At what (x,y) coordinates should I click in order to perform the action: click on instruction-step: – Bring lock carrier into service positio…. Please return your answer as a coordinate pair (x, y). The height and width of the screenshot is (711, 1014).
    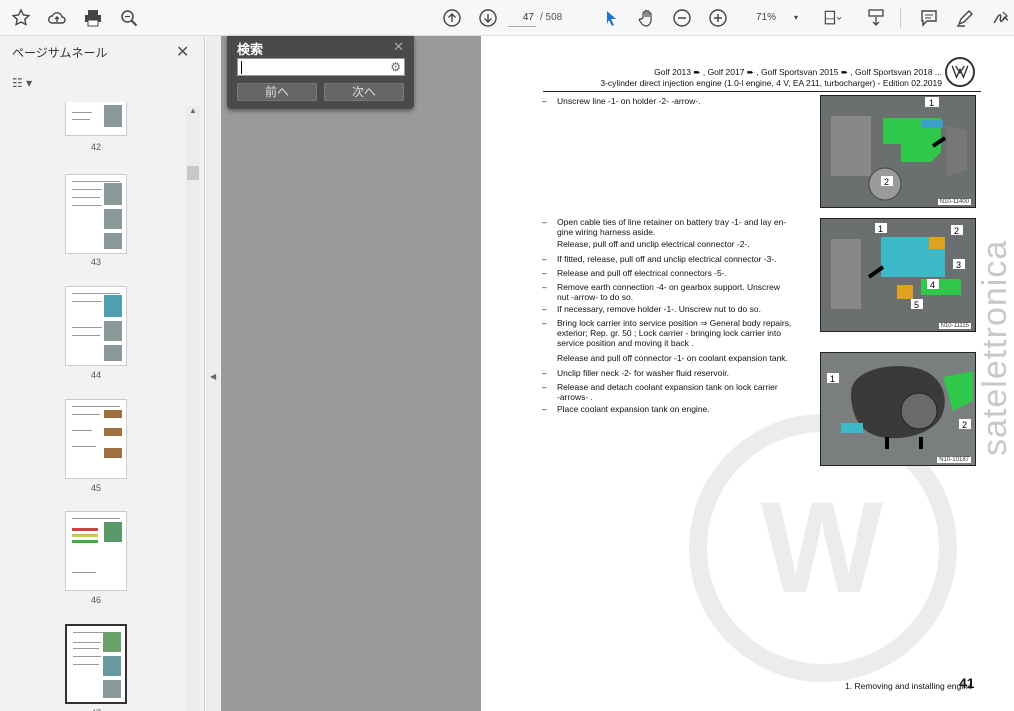
    Looking at the image, I should click on (667, 333).